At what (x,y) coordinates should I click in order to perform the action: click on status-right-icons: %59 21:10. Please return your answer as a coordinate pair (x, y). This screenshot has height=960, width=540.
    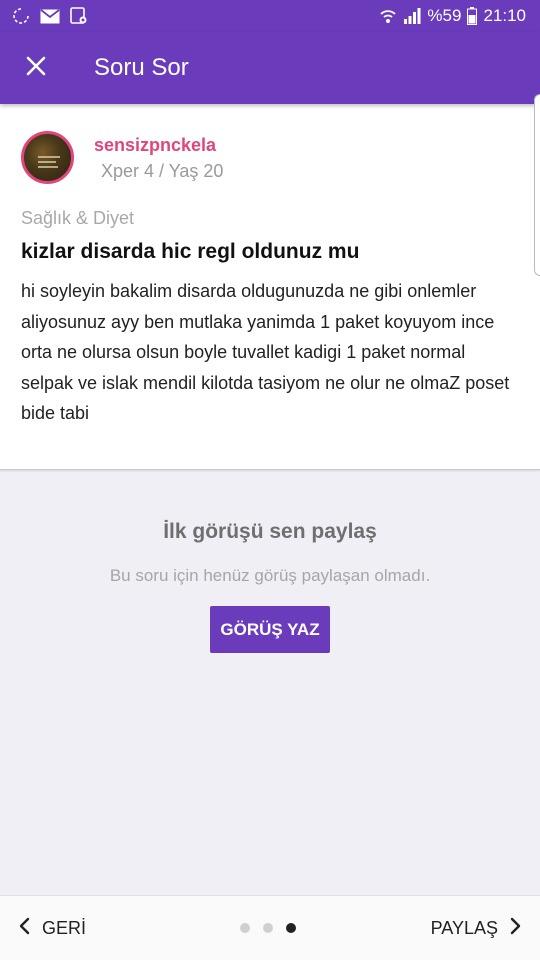
    Looking at the image, I should click on (452, 16).